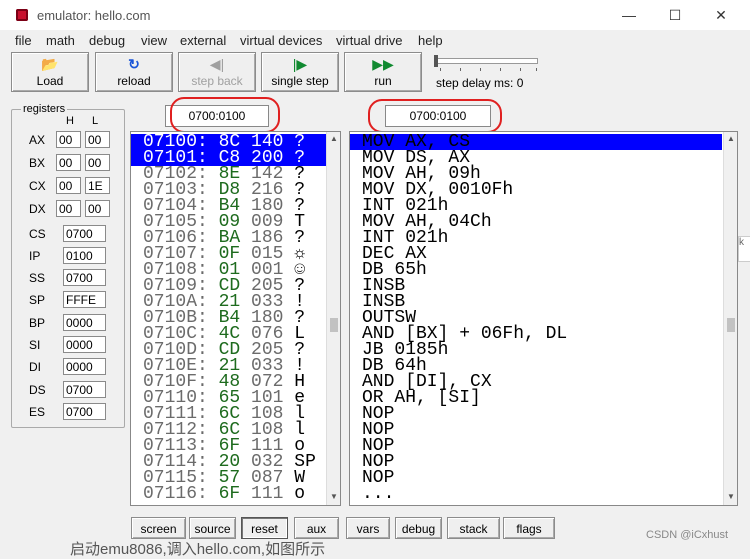  What do you see at coordinates (35, 256) in the screenshot?
I see `register-ip-label: IP` at bounding box center [35, 256].